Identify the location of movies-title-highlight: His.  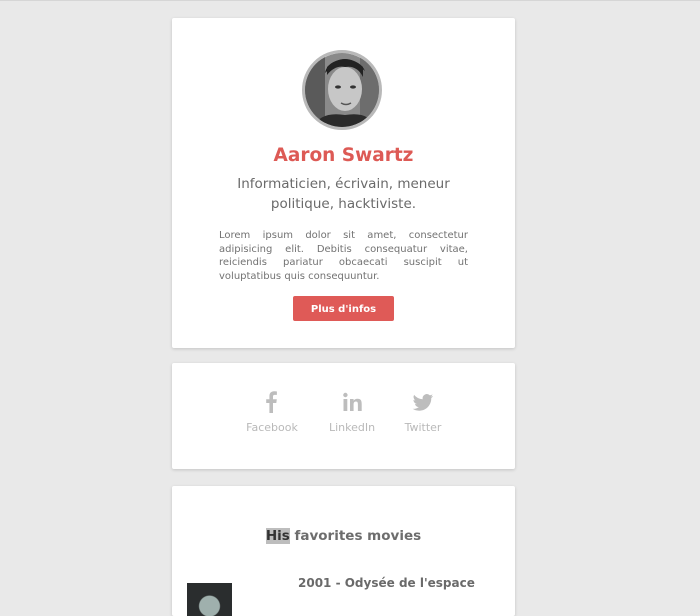
(277, 536).